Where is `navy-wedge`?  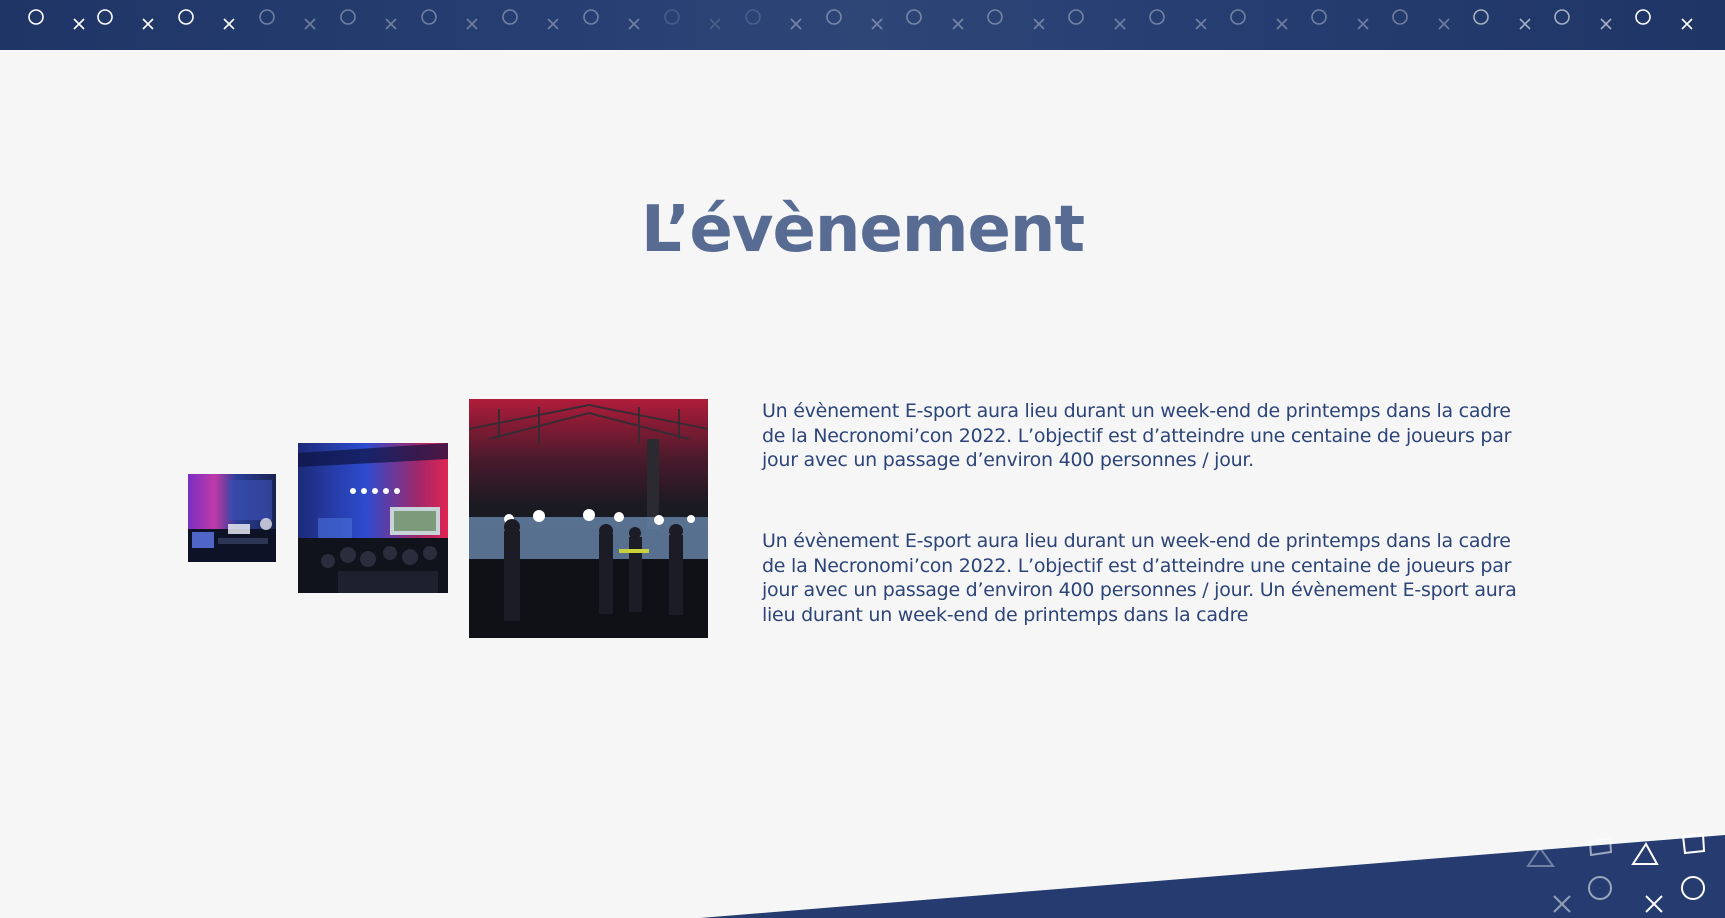
navy-wedge is located at coordinates (1212, 876).